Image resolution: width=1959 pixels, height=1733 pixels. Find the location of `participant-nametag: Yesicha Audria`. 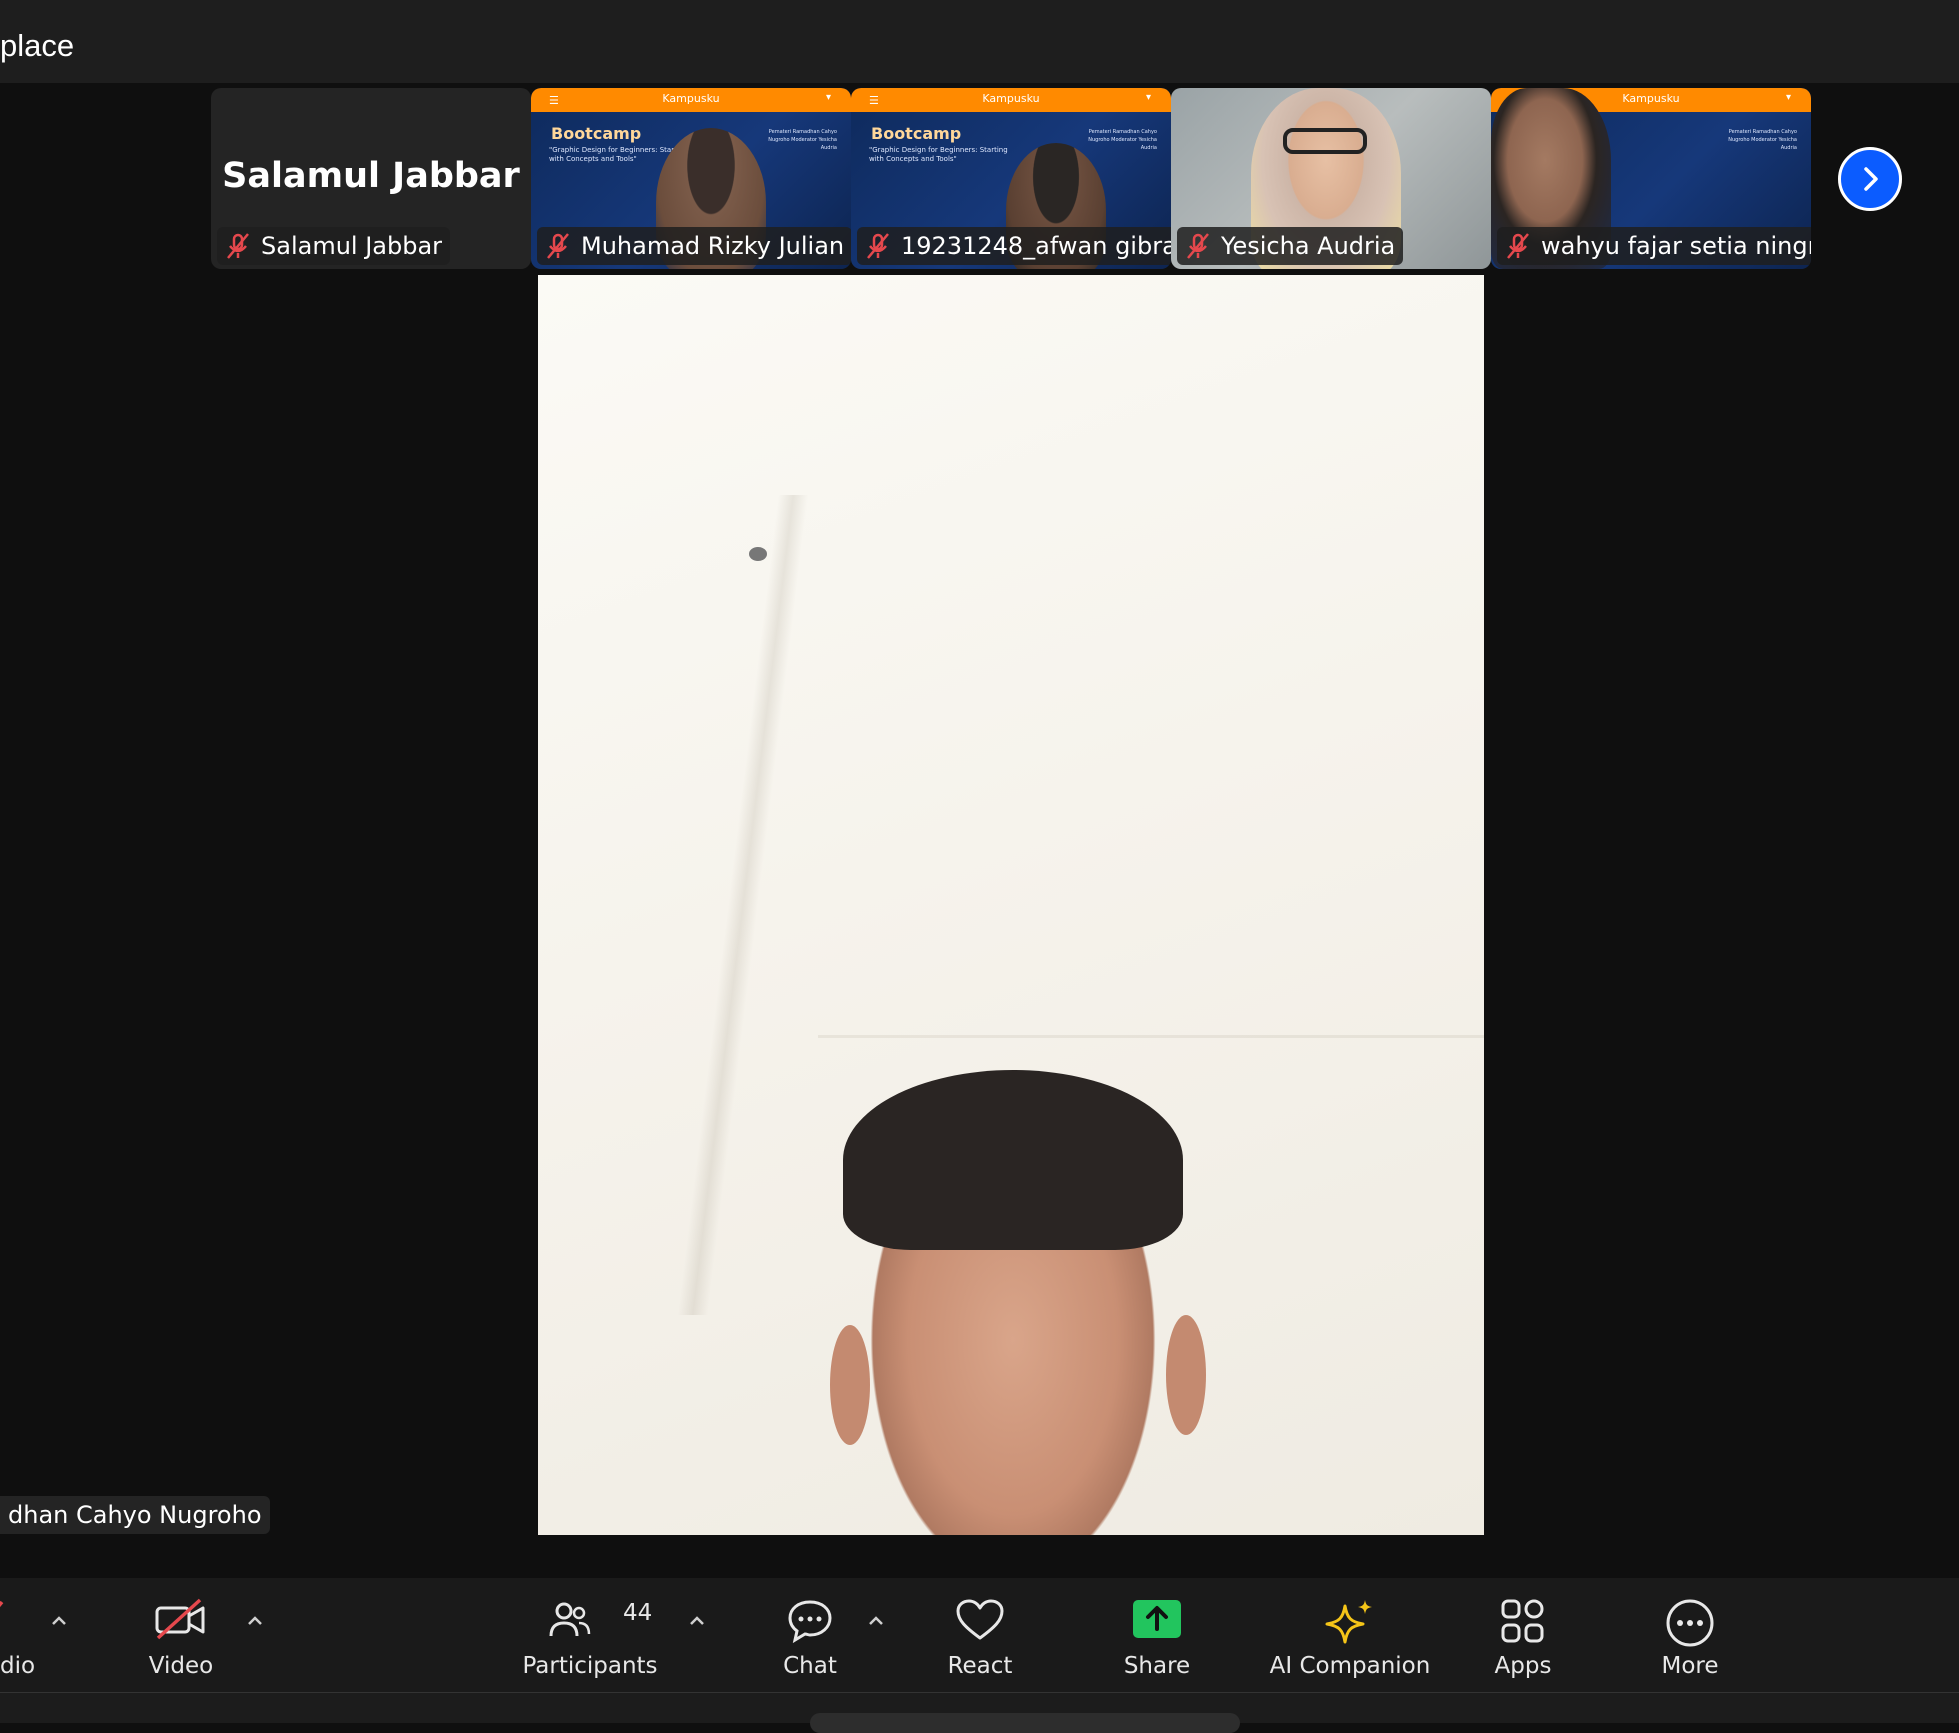

participant-nametag: Yesicha Audria is located at coordinates (1290, 246).